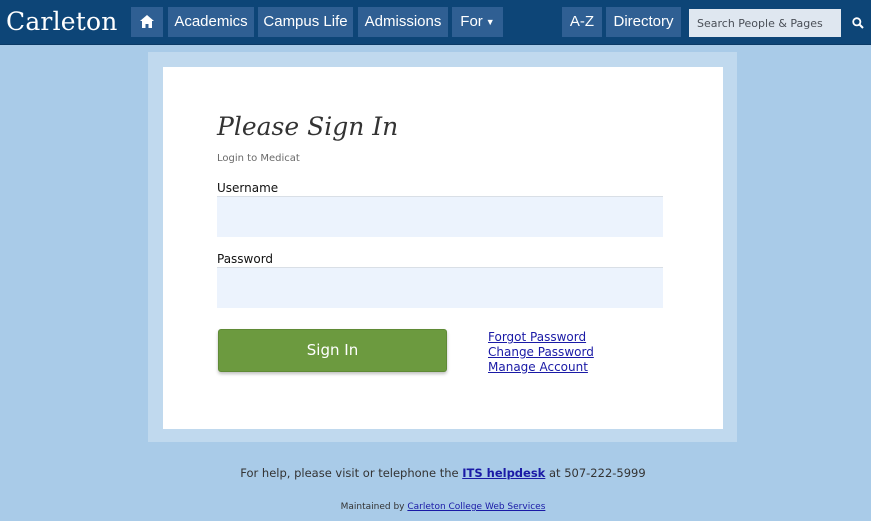 This screenshot has width=871, height=521. Describe the element at coordinates (332, 350) in the screenshot. I see `sign-in-button: Sign In` at that location.